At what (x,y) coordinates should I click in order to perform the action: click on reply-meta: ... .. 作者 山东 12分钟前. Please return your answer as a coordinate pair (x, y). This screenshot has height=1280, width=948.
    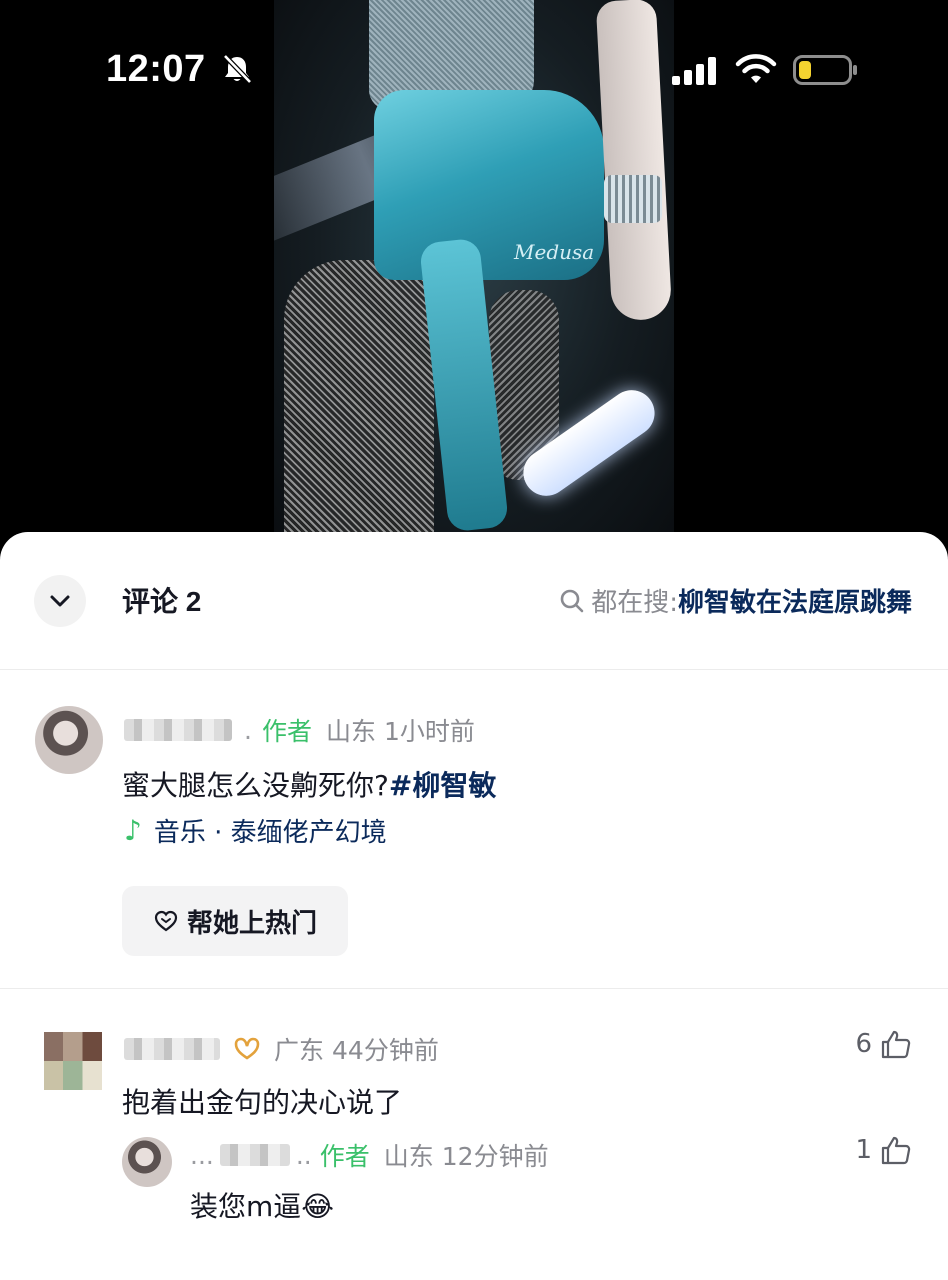
    Looking at the image, I should click on (369, 1155).